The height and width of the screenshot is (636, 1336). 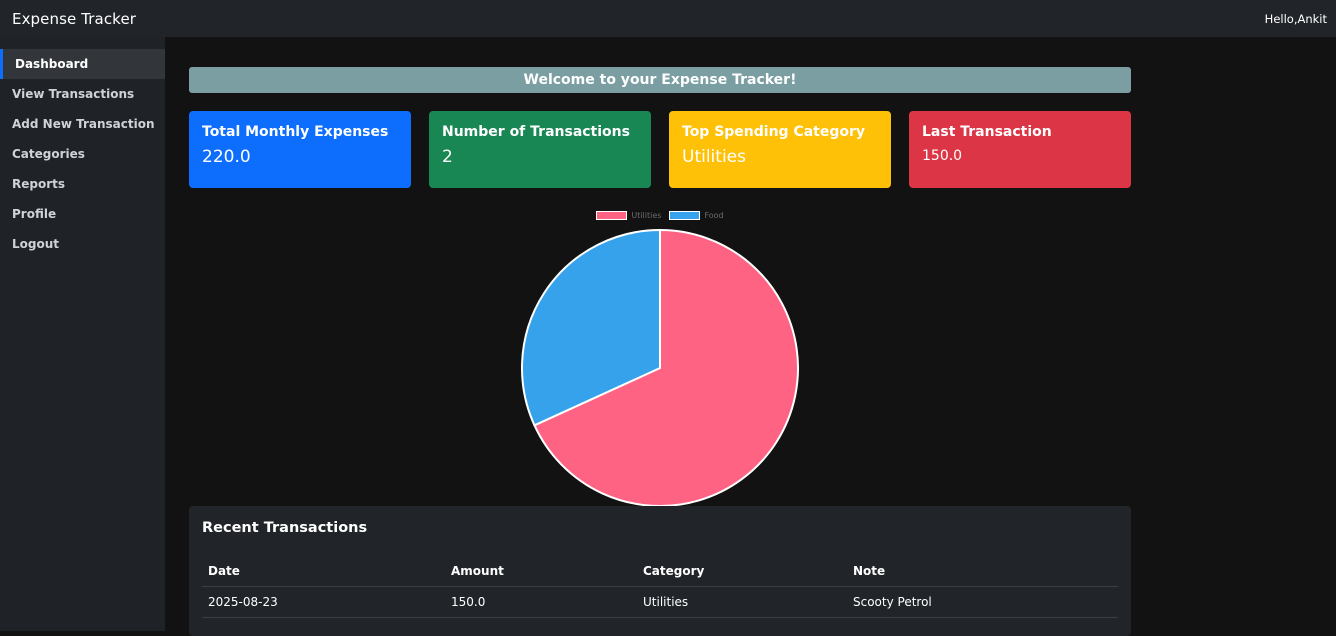 What do you see at coordinates (714, 157) in the screenshot?
I see `card-value: Utilities` at bounding box center [714, 157].